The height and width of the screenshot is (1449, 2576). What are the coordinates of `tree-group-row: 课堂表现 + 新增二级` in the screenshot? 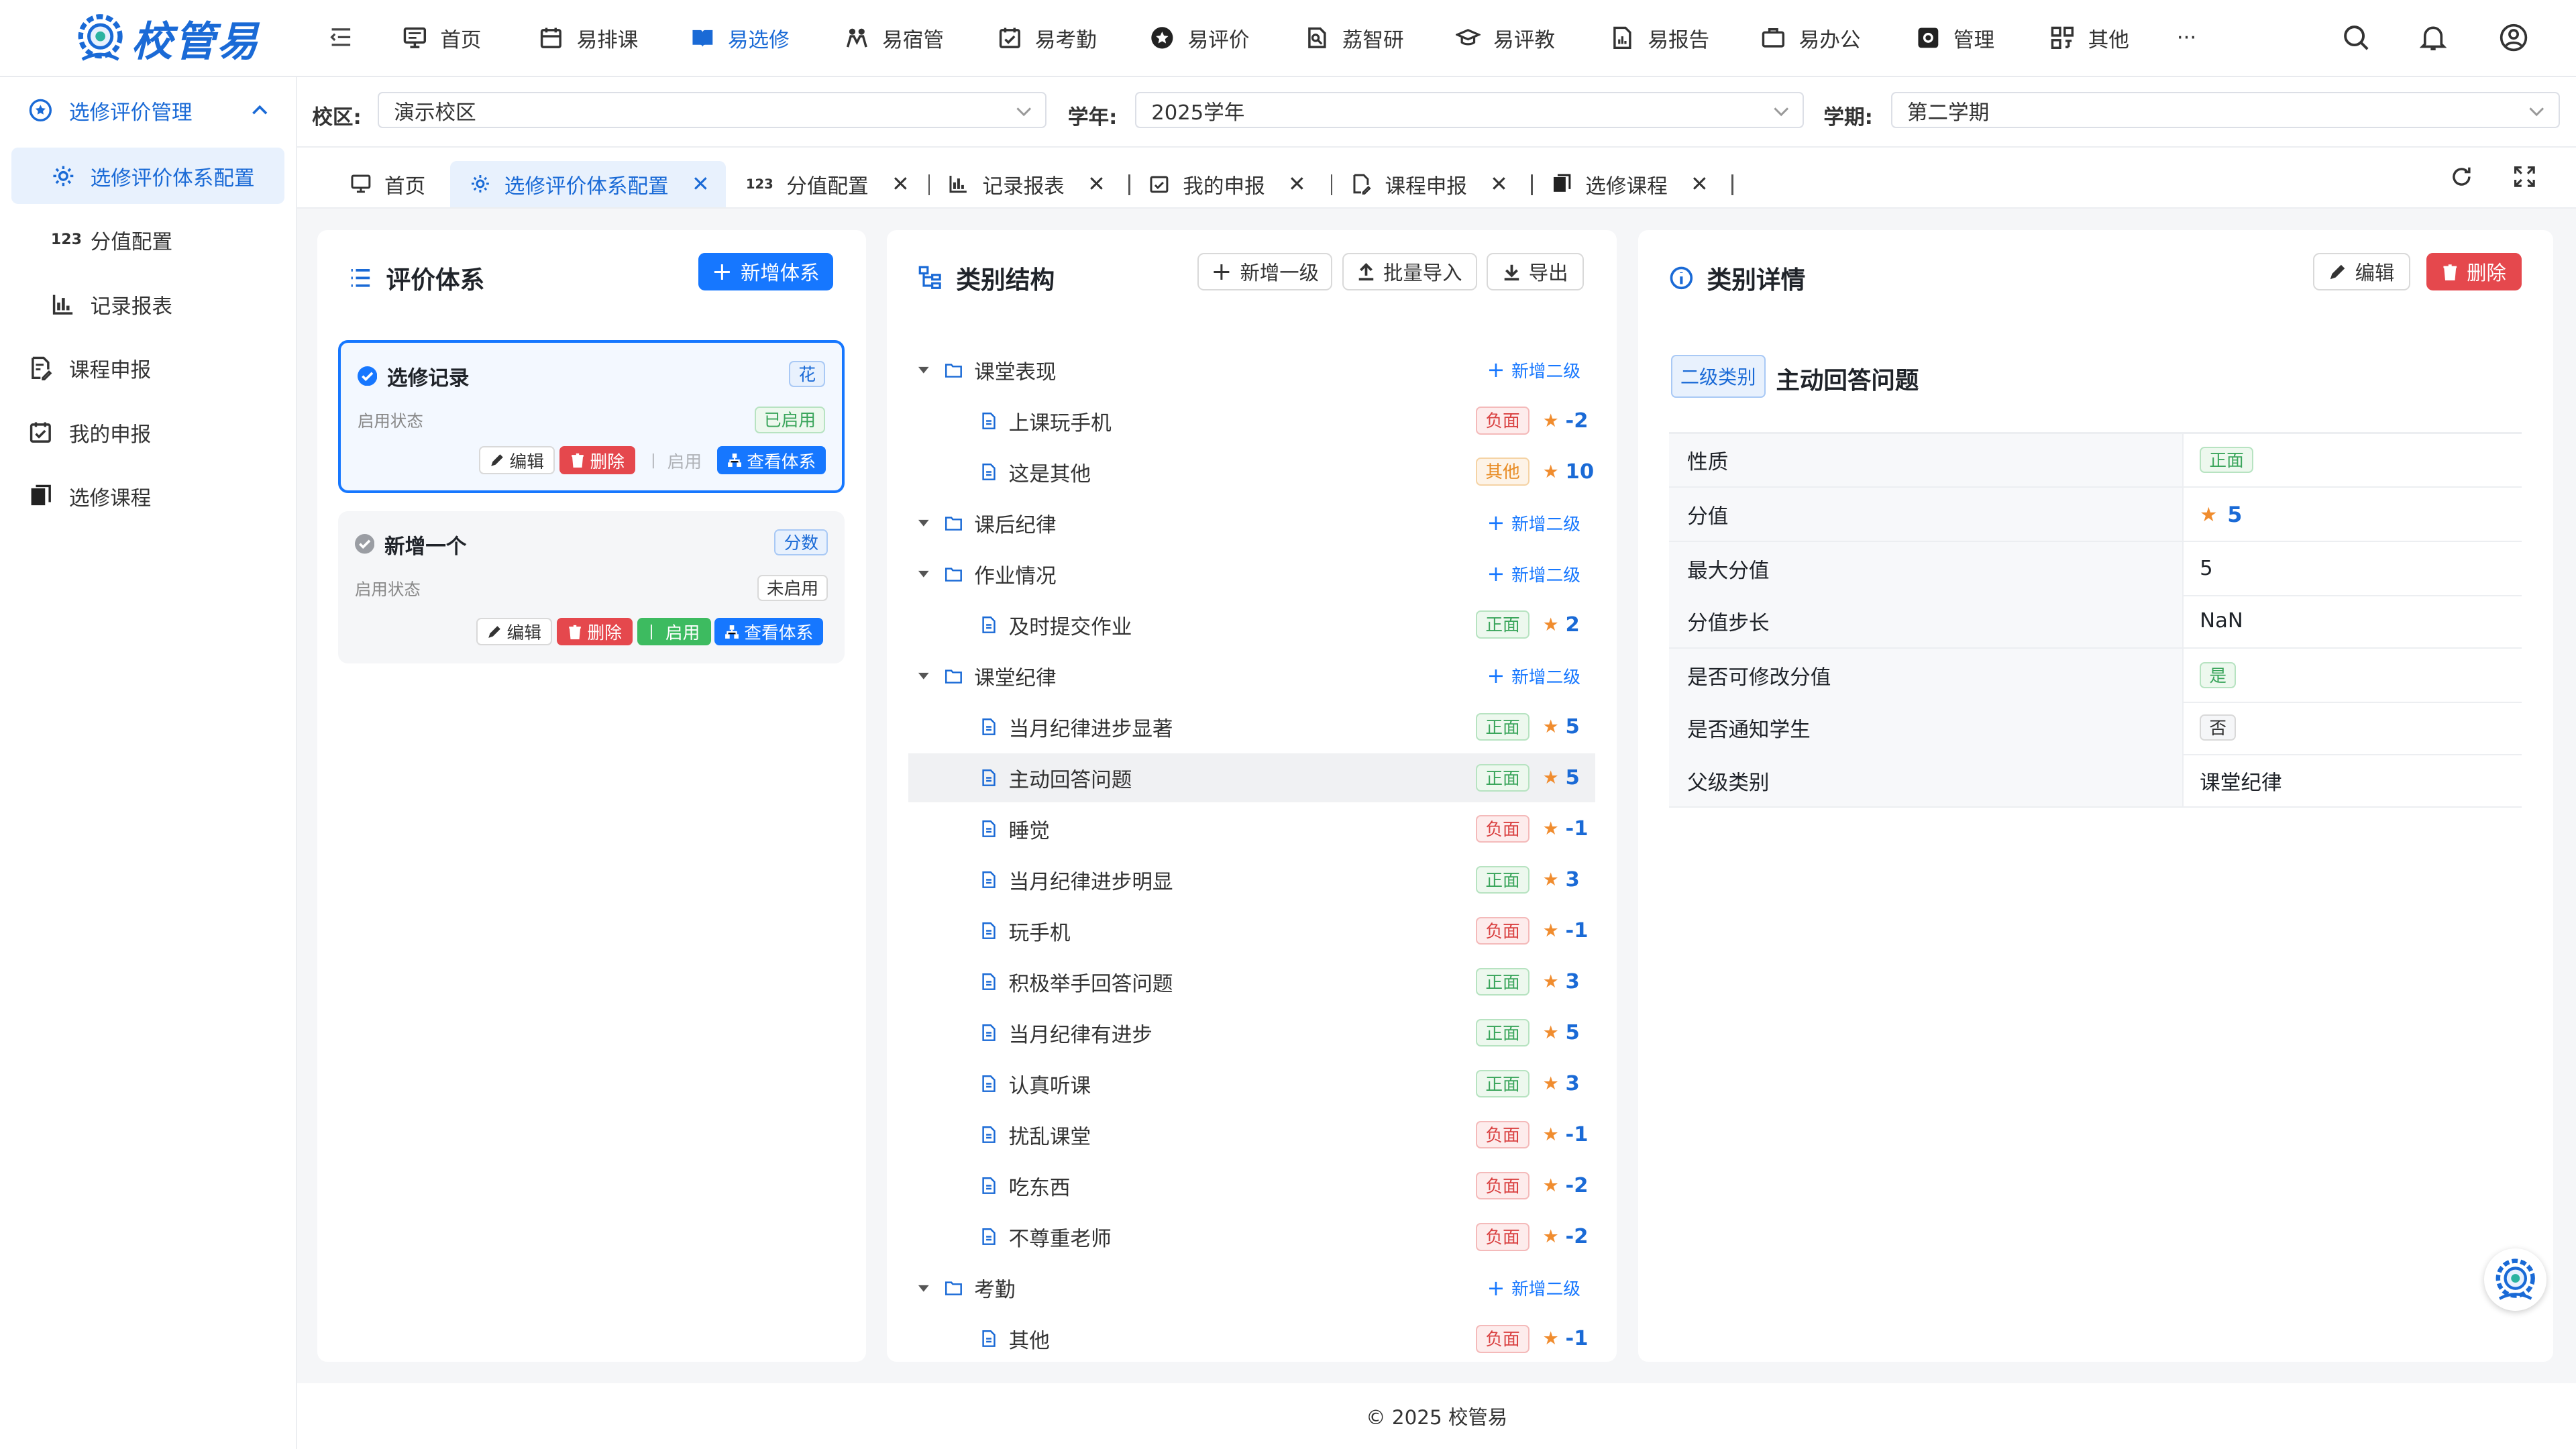 It's located at (1251, 369).